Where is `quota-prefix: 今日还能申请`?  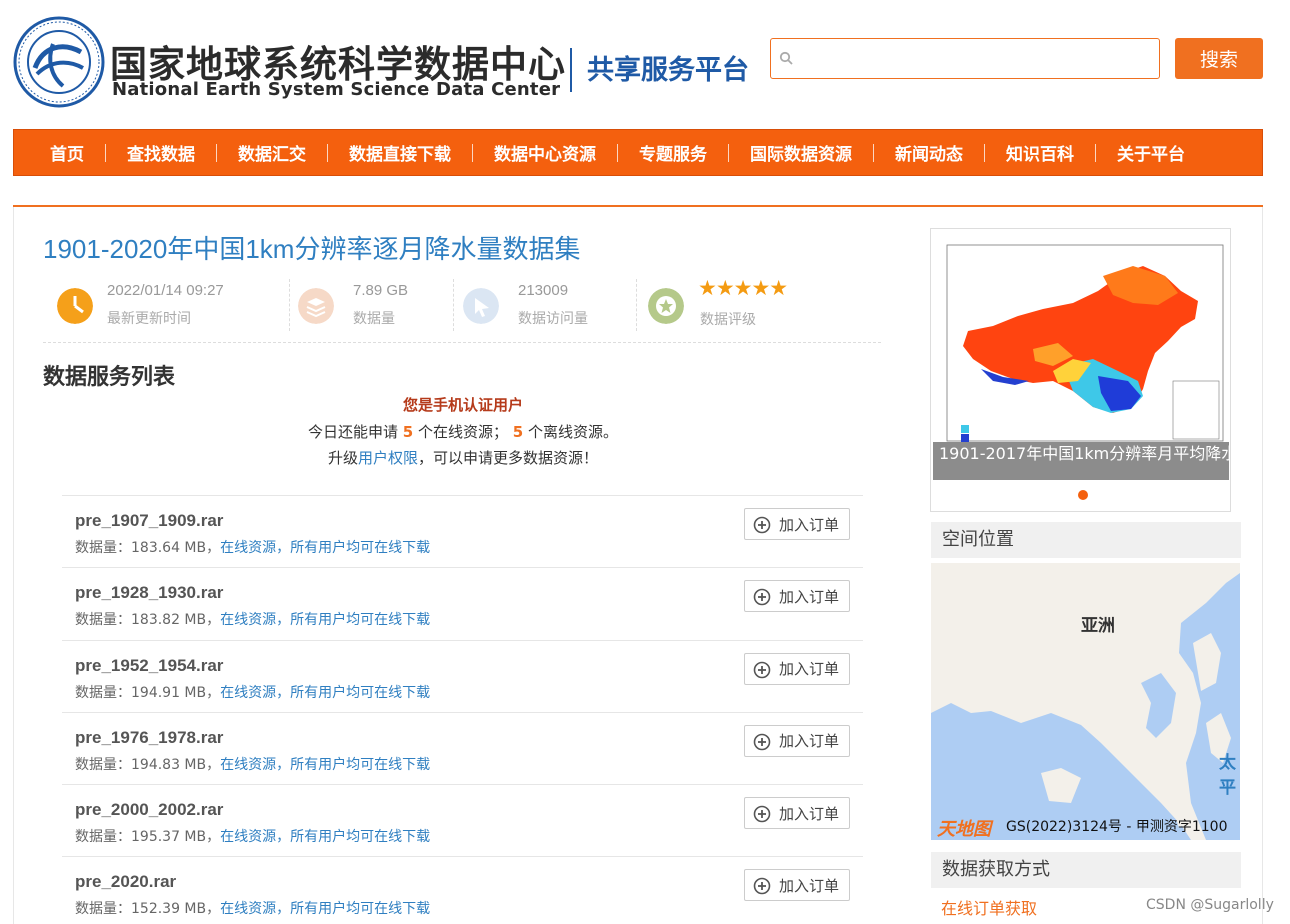 quota-prefix: 今日还能申请 is located at coordinates (352, 432).